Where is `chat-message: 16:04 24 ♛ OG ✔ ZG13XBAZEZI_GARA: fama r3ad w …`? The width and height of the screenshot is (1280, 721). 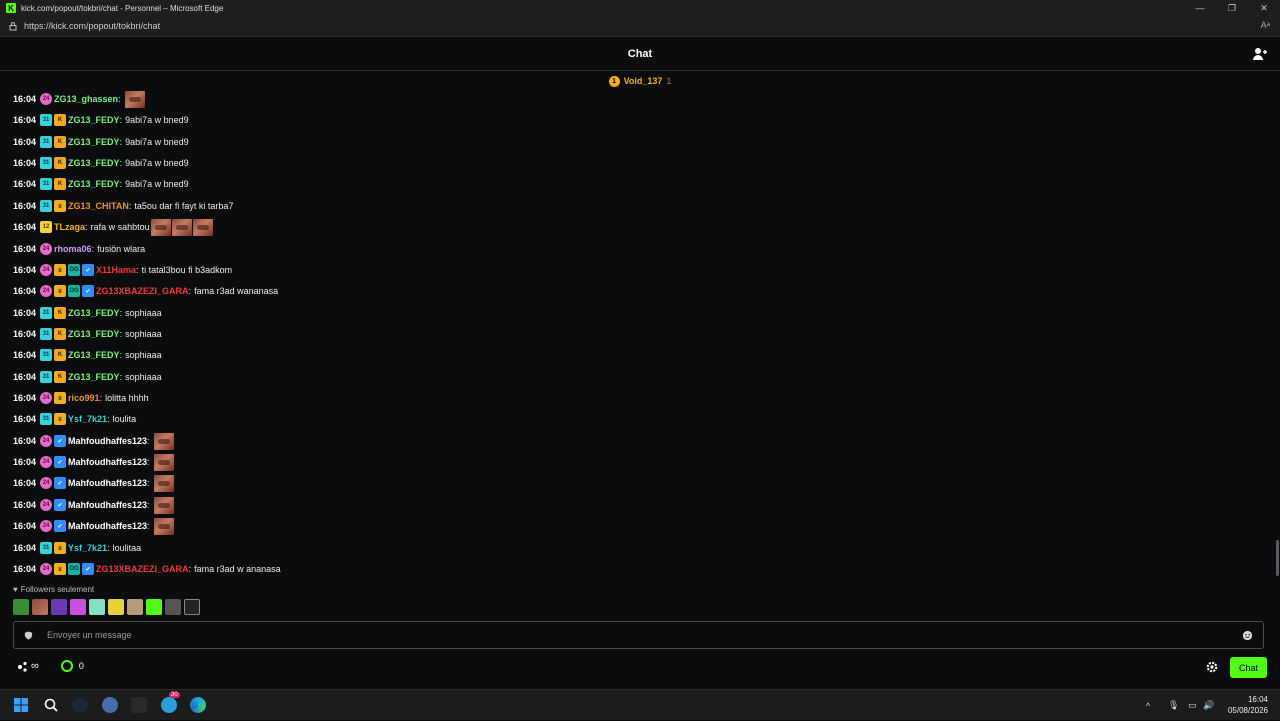 chat-message: 16:04 24 ♛ OG ✔ ZG13XBAZEZI_GARA: fama r3ad w … is located at coordinates (147, 569).